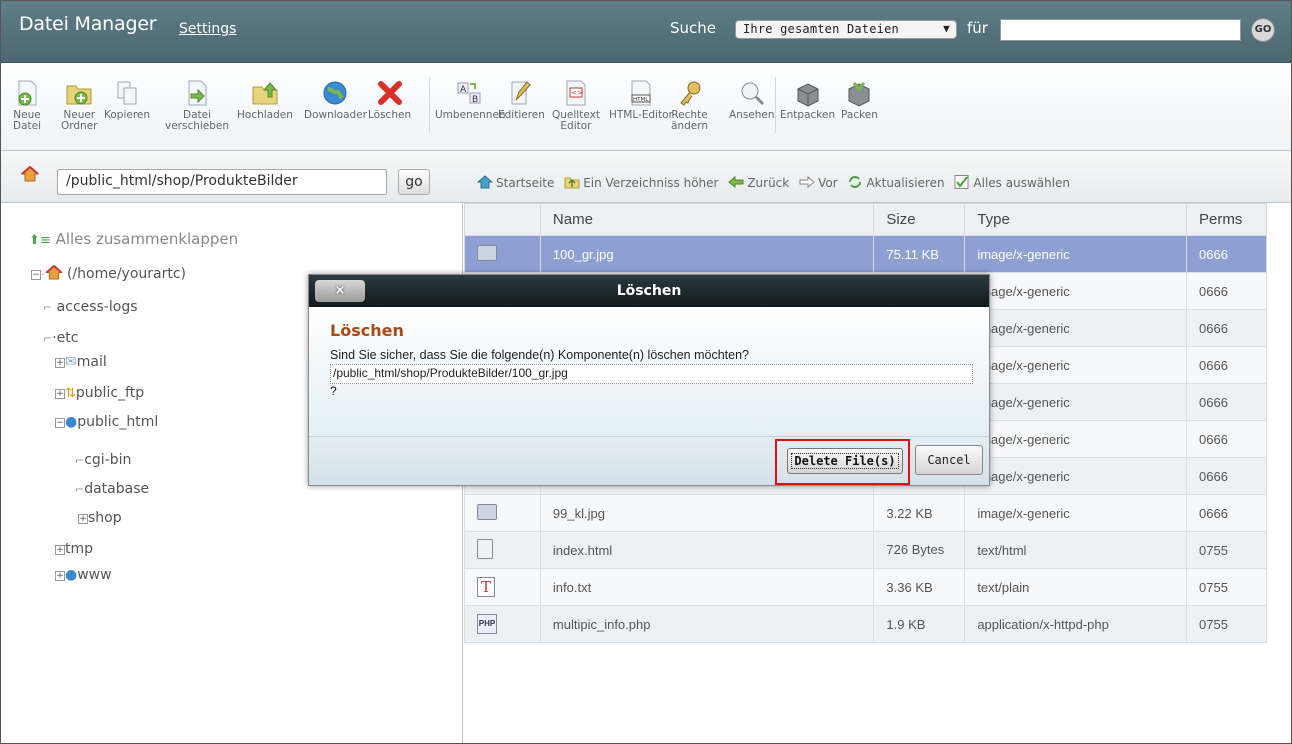  I want to click on tree-item-database: ⌐database, so click(112, 489).